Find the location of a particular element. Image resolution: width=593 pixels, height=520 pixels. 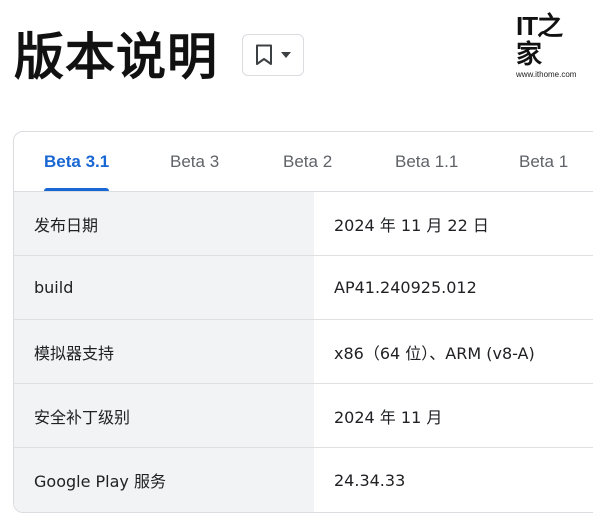

tab-bar: Beta 3.1 Beta 3 Beta 2 Beta 1.1 Beta 1 is located at coordinates (303, 162).